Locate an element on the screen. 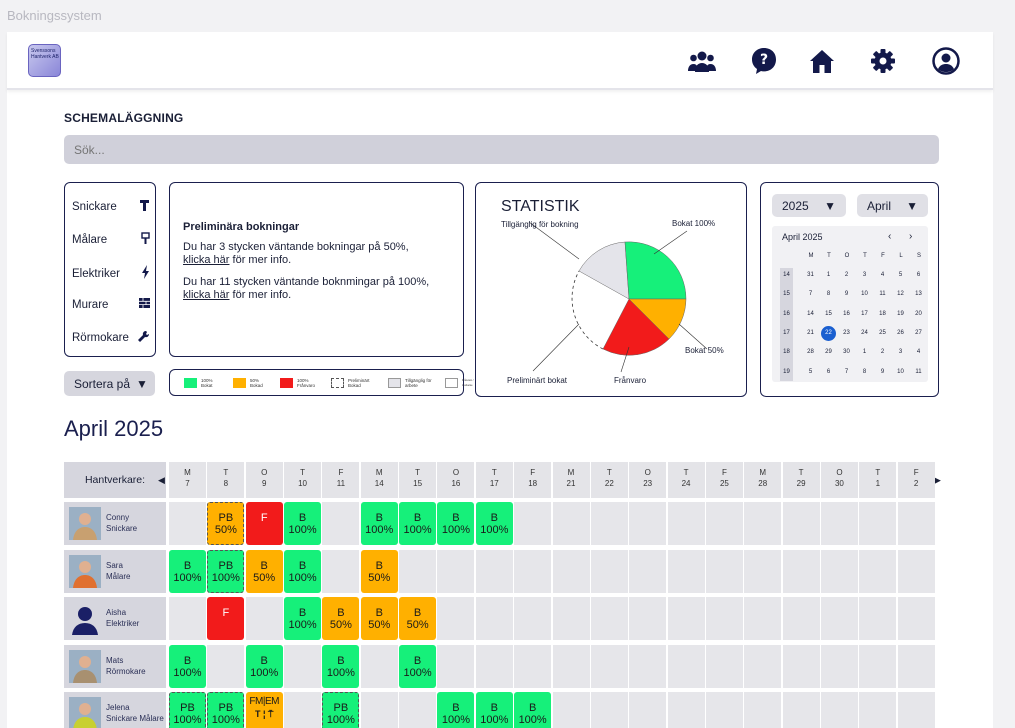 The height and width of the screenshot is (728, 1015). calendar-day: 2 is located at coordinates (882, 352).